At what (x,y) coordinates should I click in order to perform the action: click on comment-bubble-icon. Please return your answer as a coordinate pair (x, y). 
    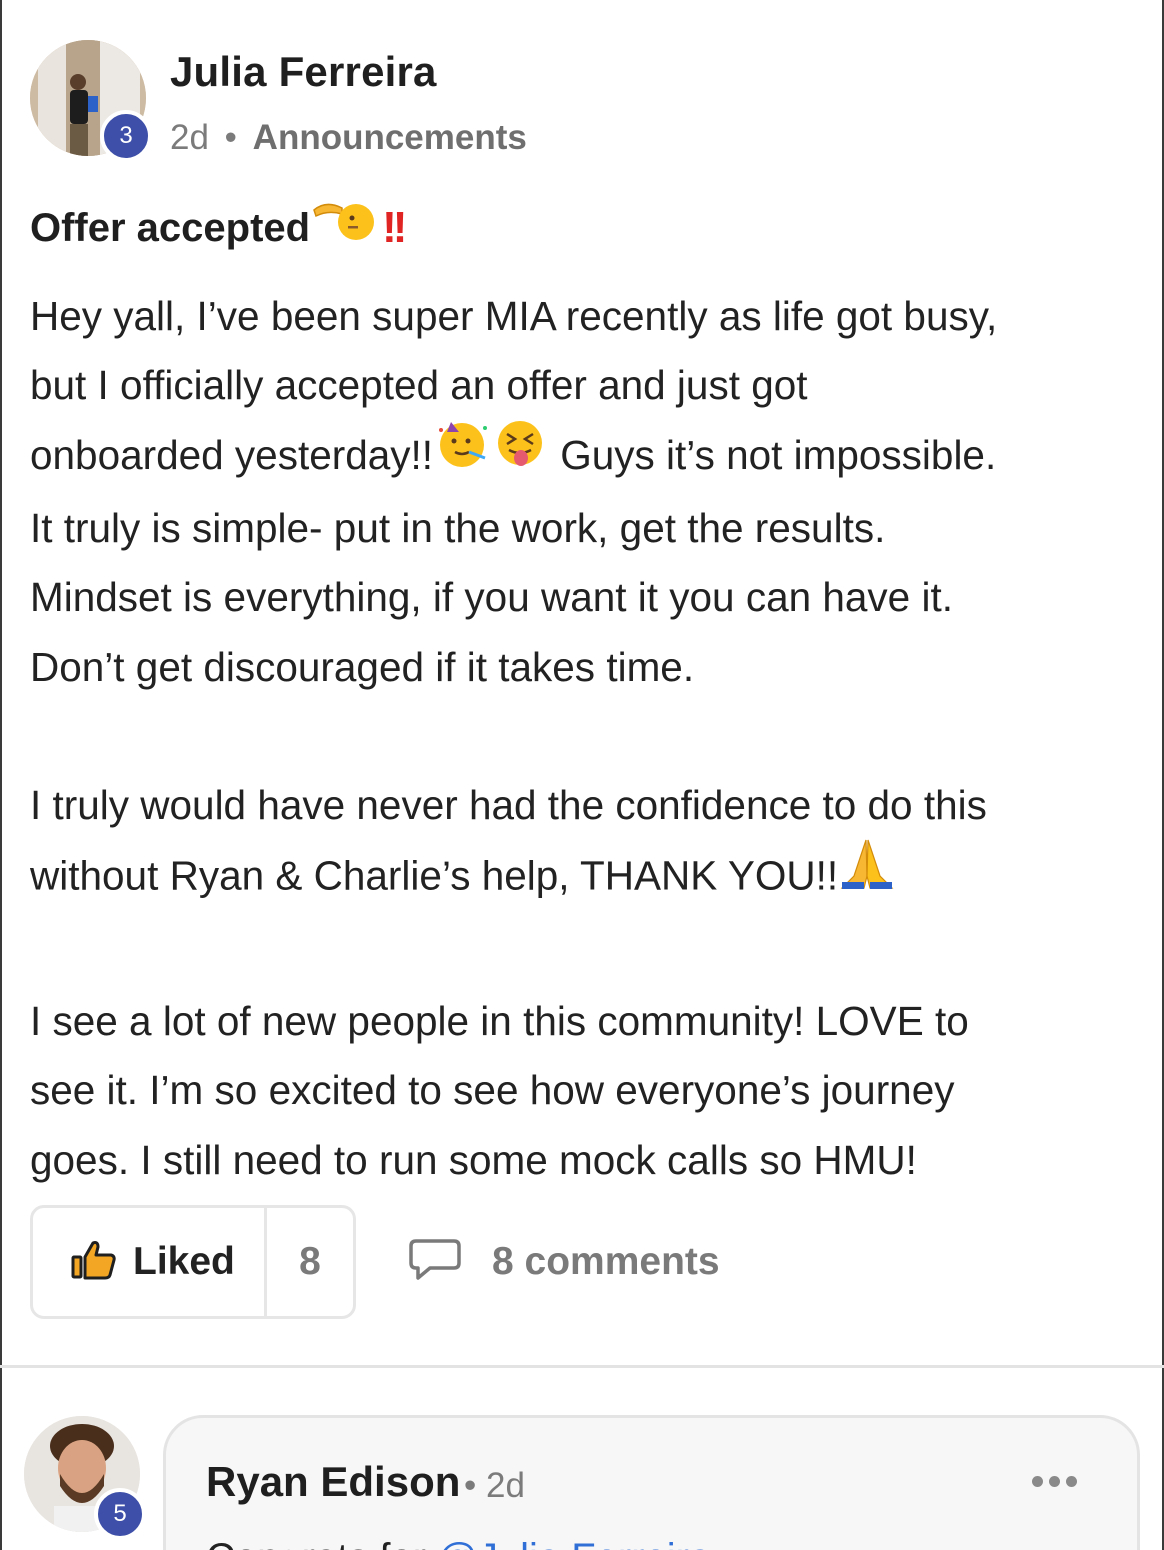
    Looking at the image, I should click on (435, 1262).